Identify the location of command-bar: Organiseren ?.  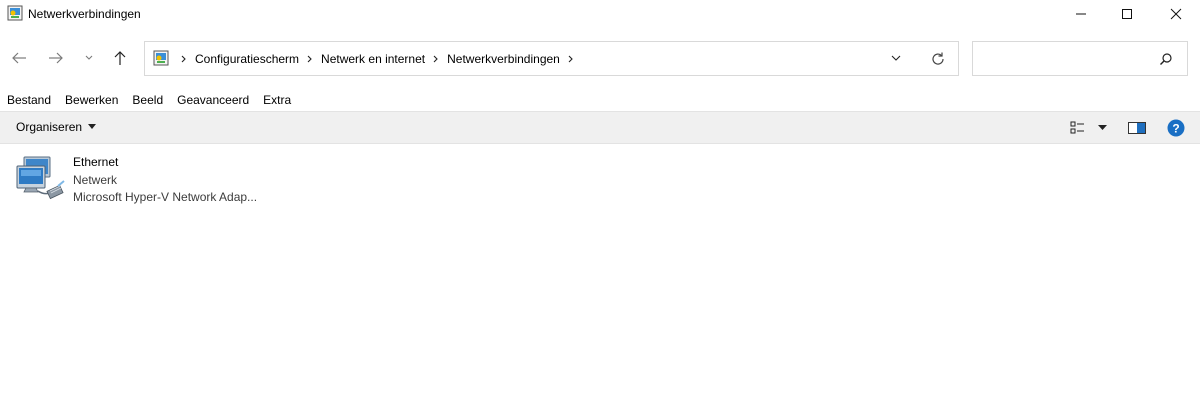
(600, 127).